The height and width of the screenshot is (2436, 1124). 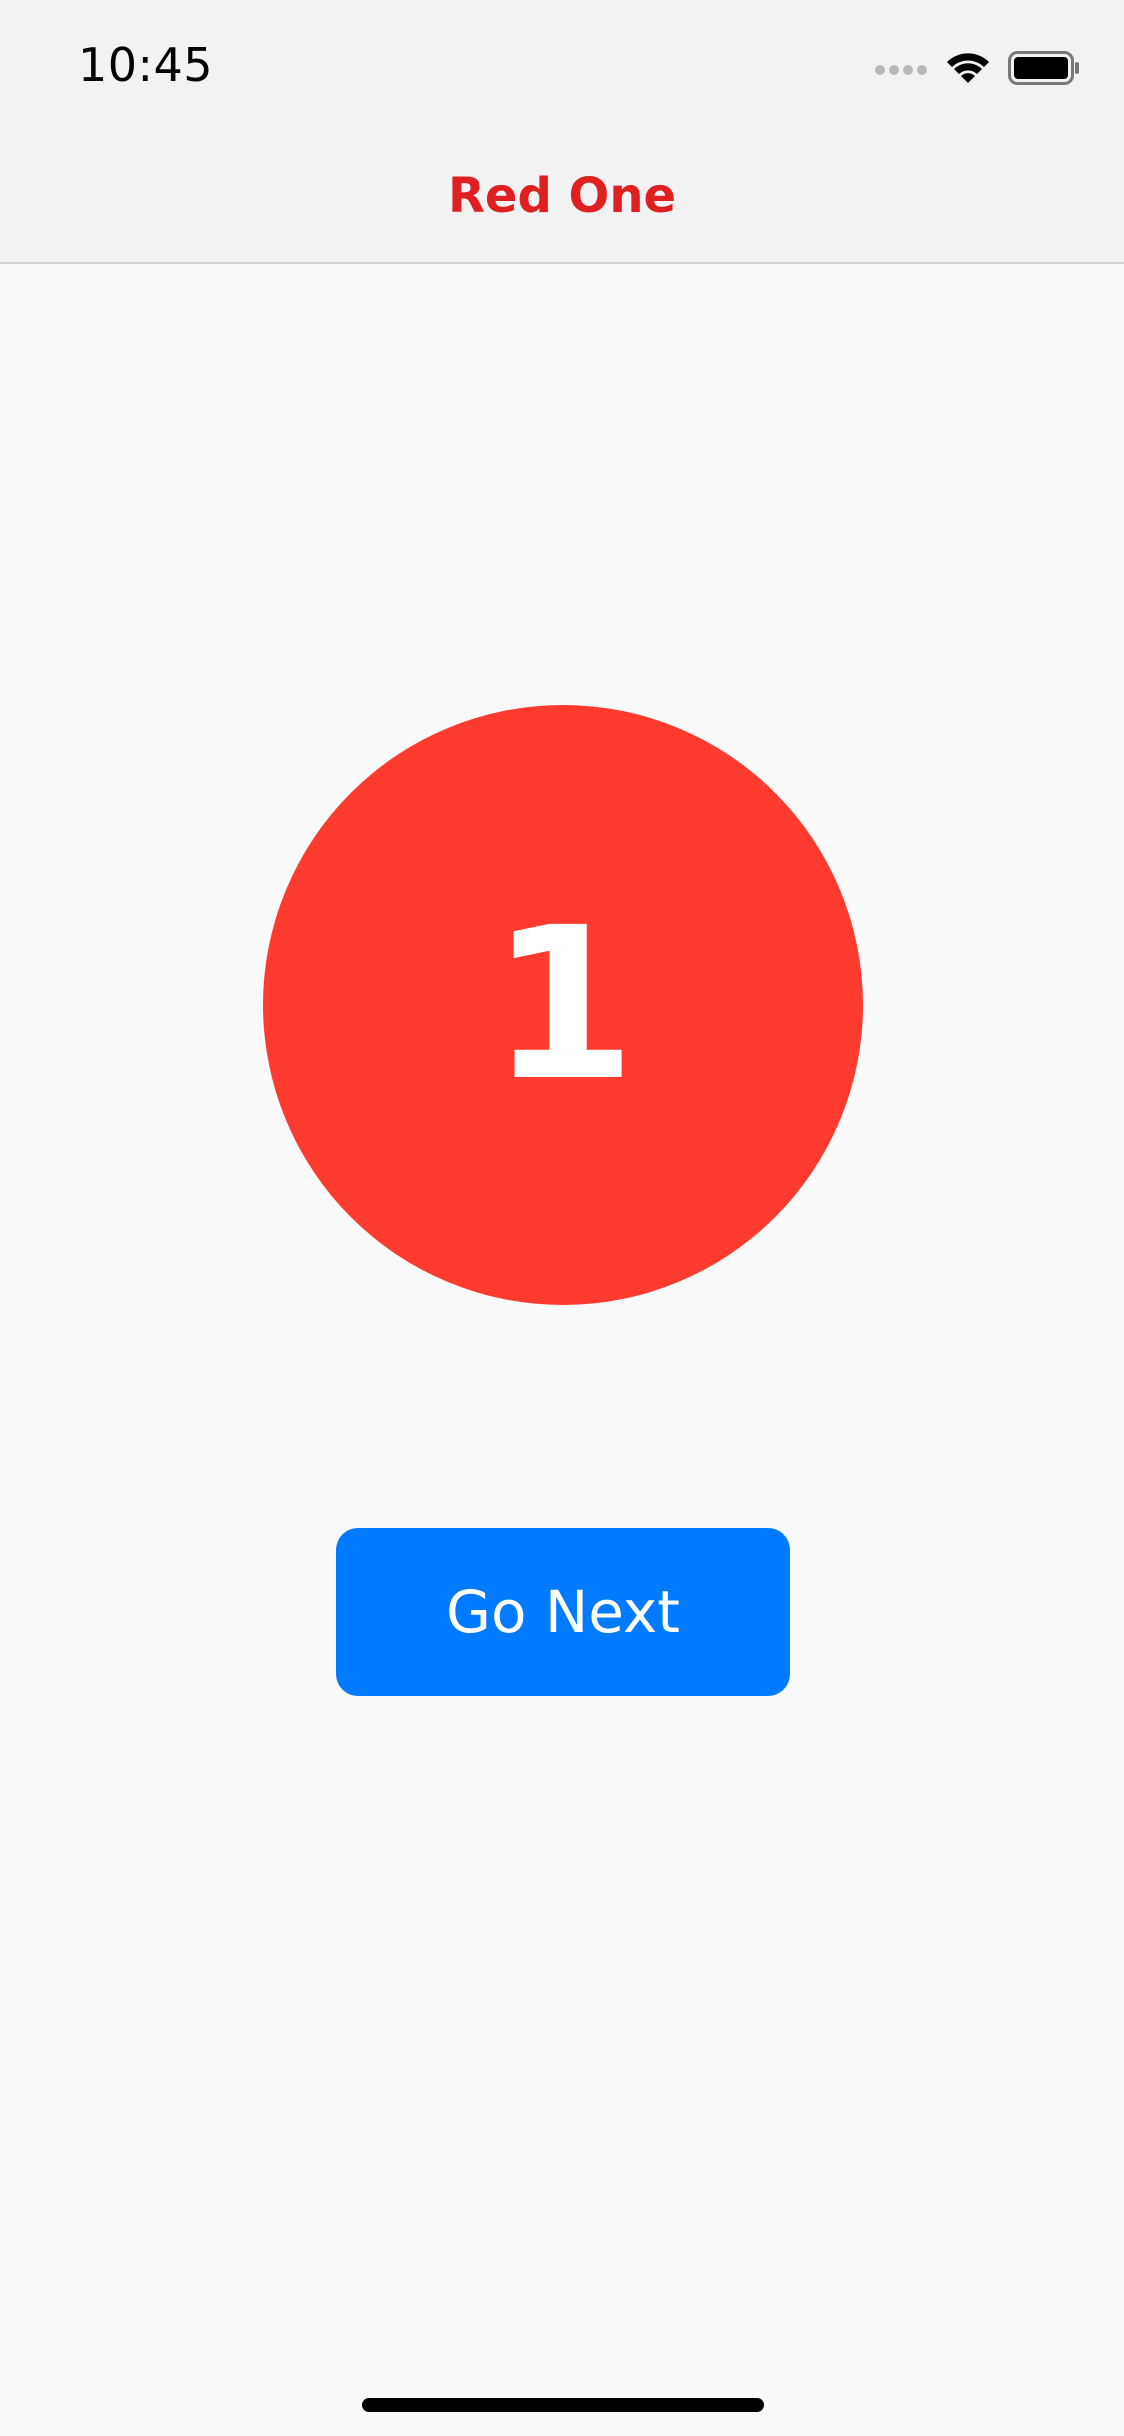 What do you see at coordinates (563, 1612) in the screenshot?
I see `go-next-button: Go Next` at bounding box center [563, 1612].